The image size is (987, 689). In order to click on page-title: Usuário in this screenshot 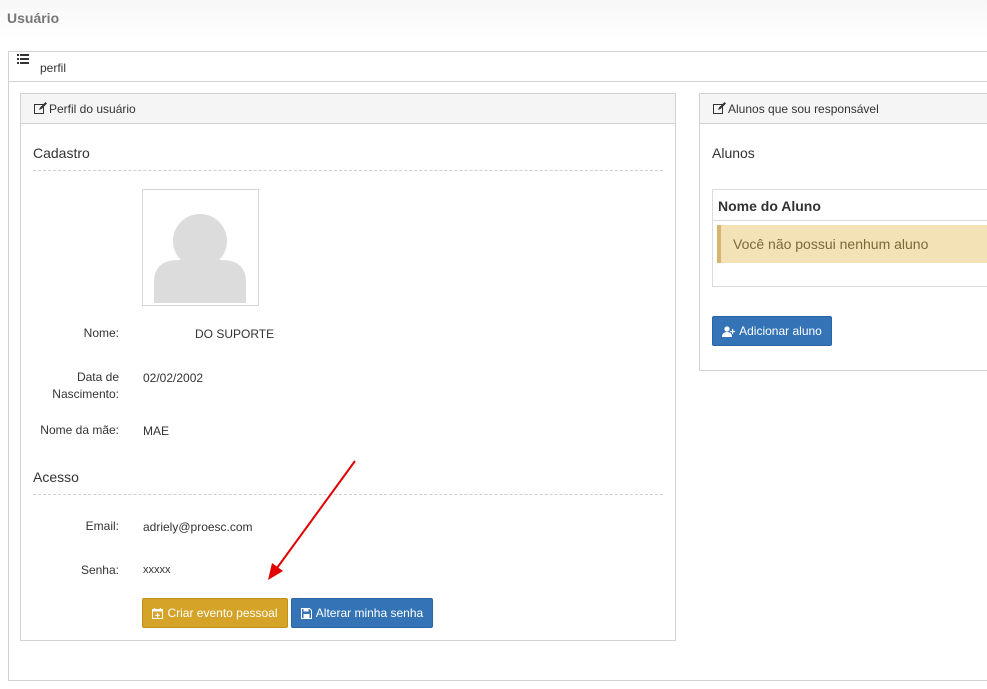, I will do `click(33, 18)`.